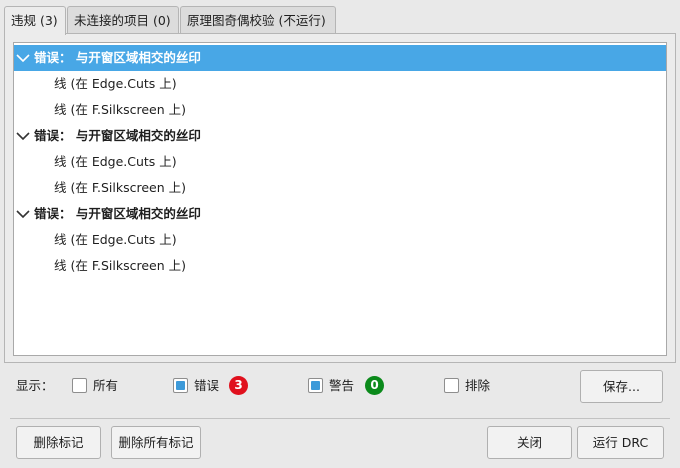 Image resolution: width=680 pixels, height=468 pixels. Describe the element at coordinates (315, 385) in the screenshot. I see `warnings-checkbox` at that location.